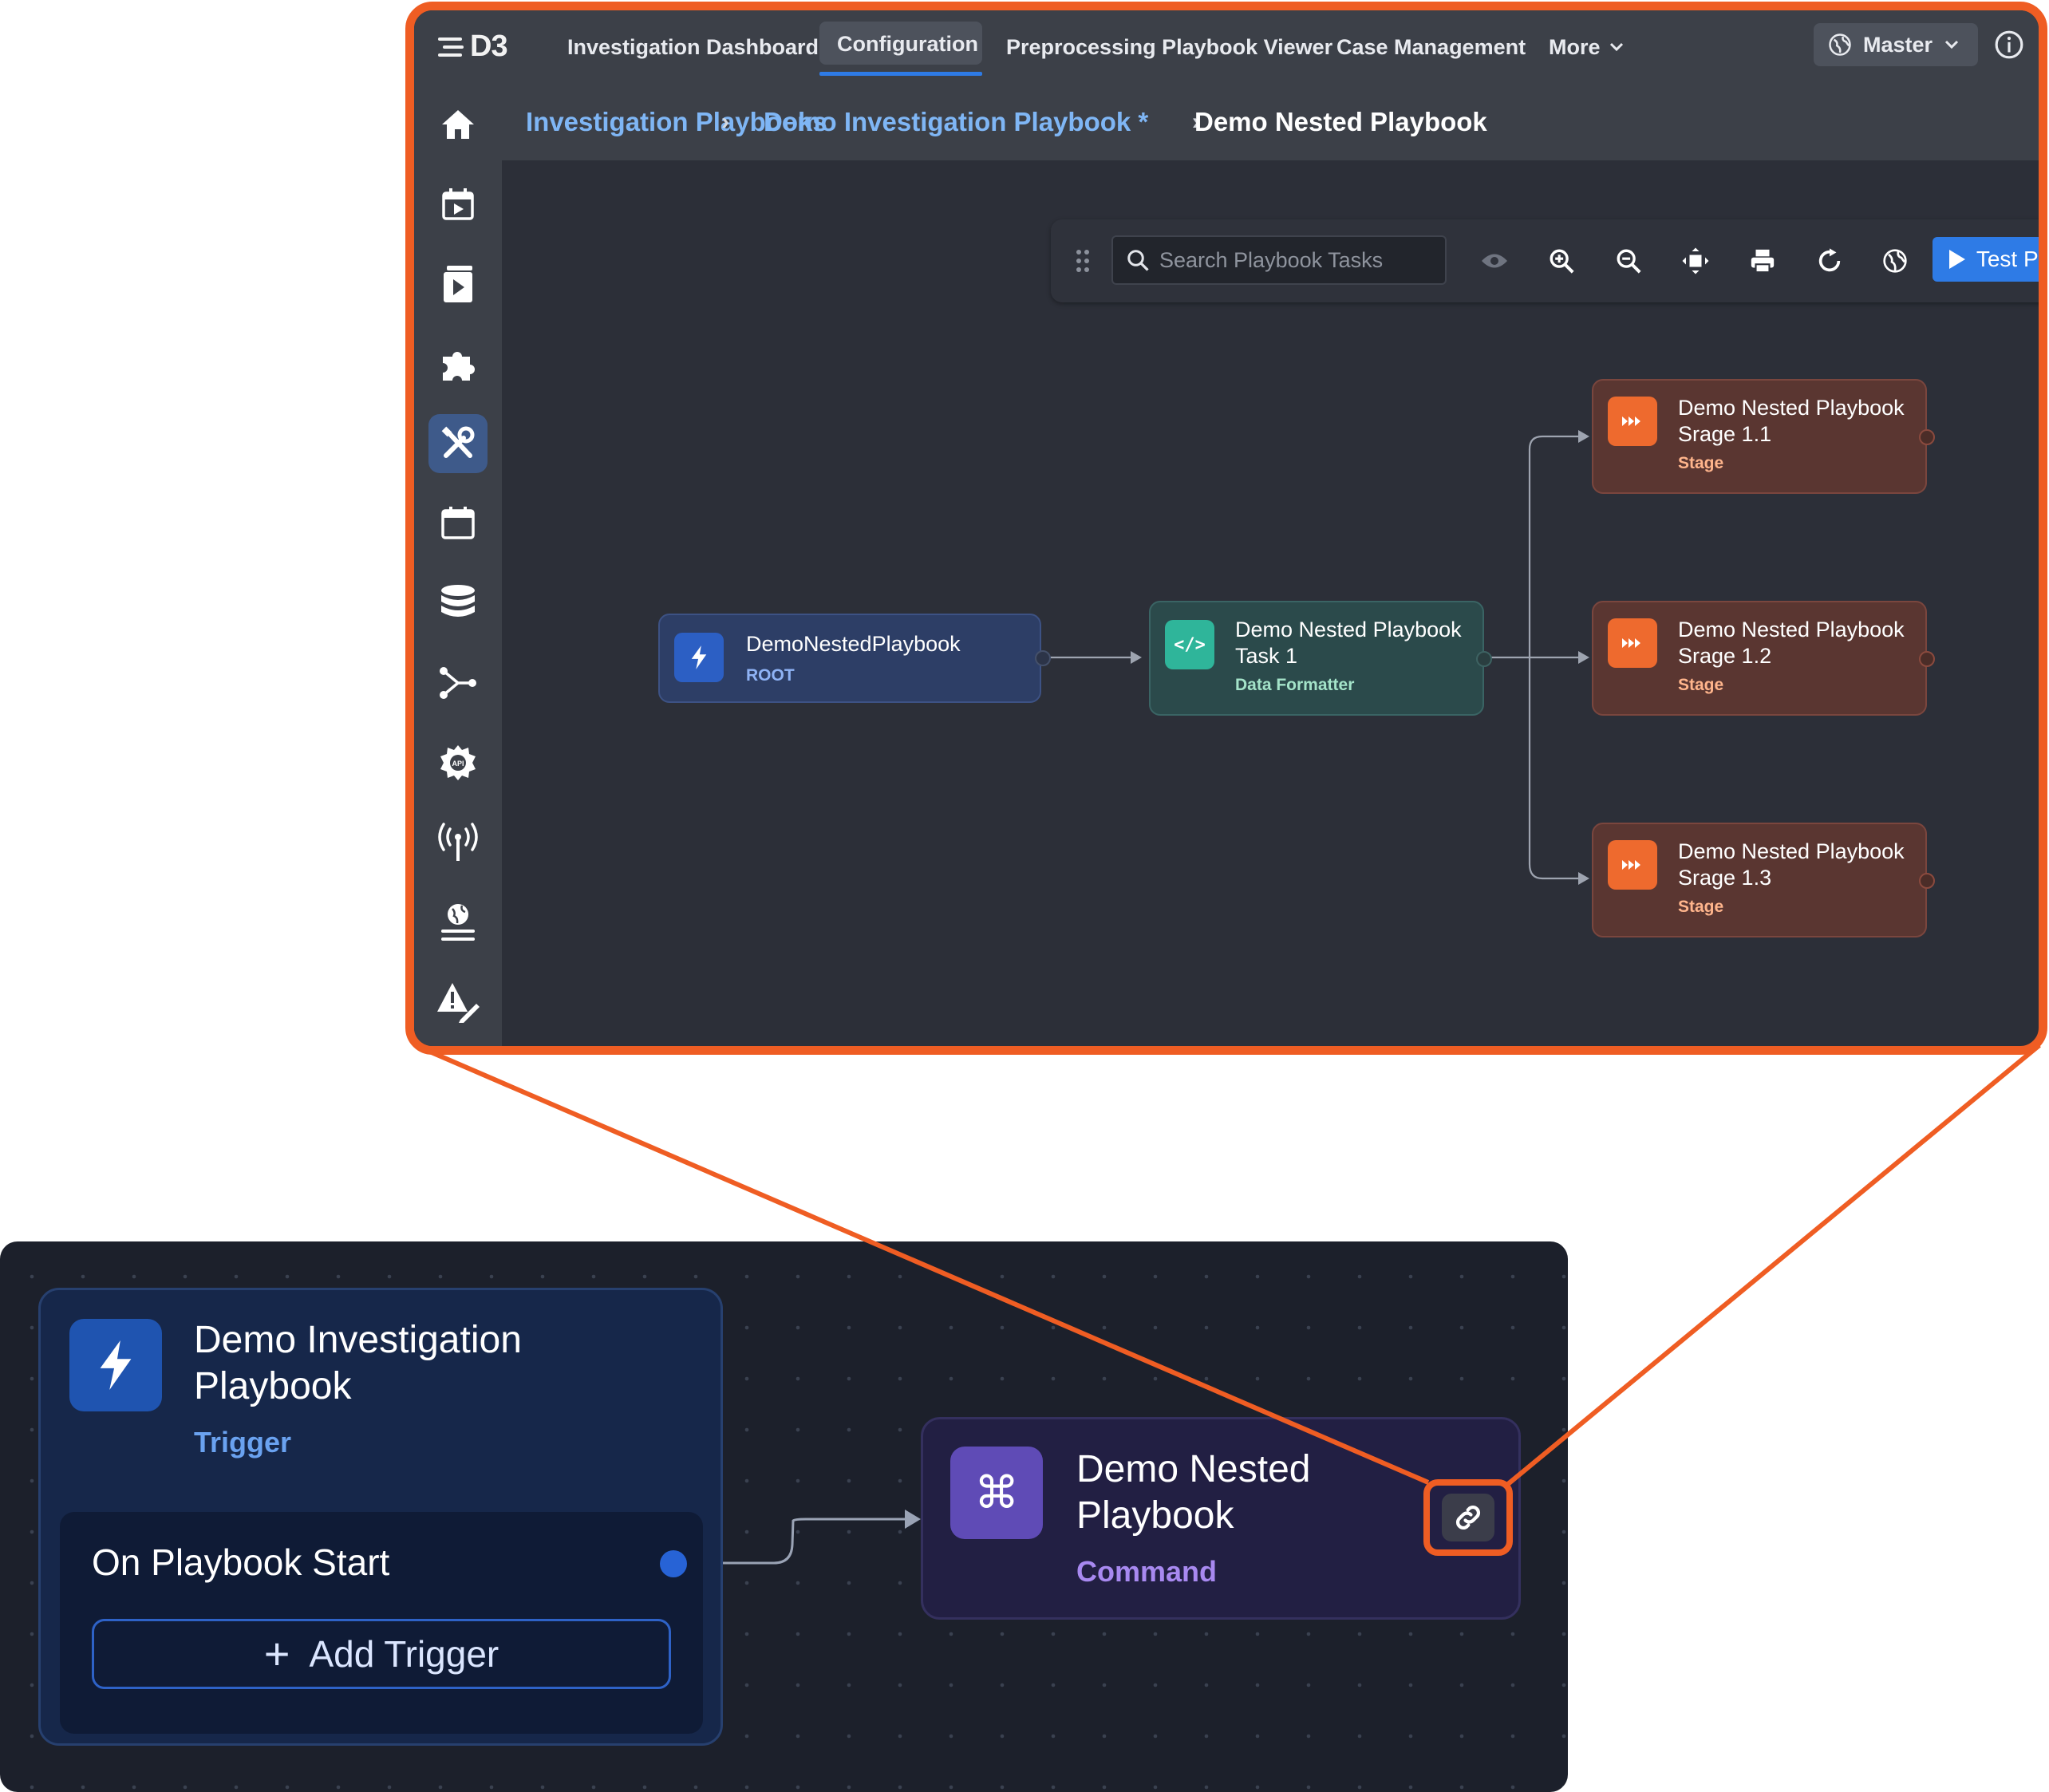  I want to click on stage-node-title: Demo Nested Playbook Srage 1.1, so click(1791, 421).